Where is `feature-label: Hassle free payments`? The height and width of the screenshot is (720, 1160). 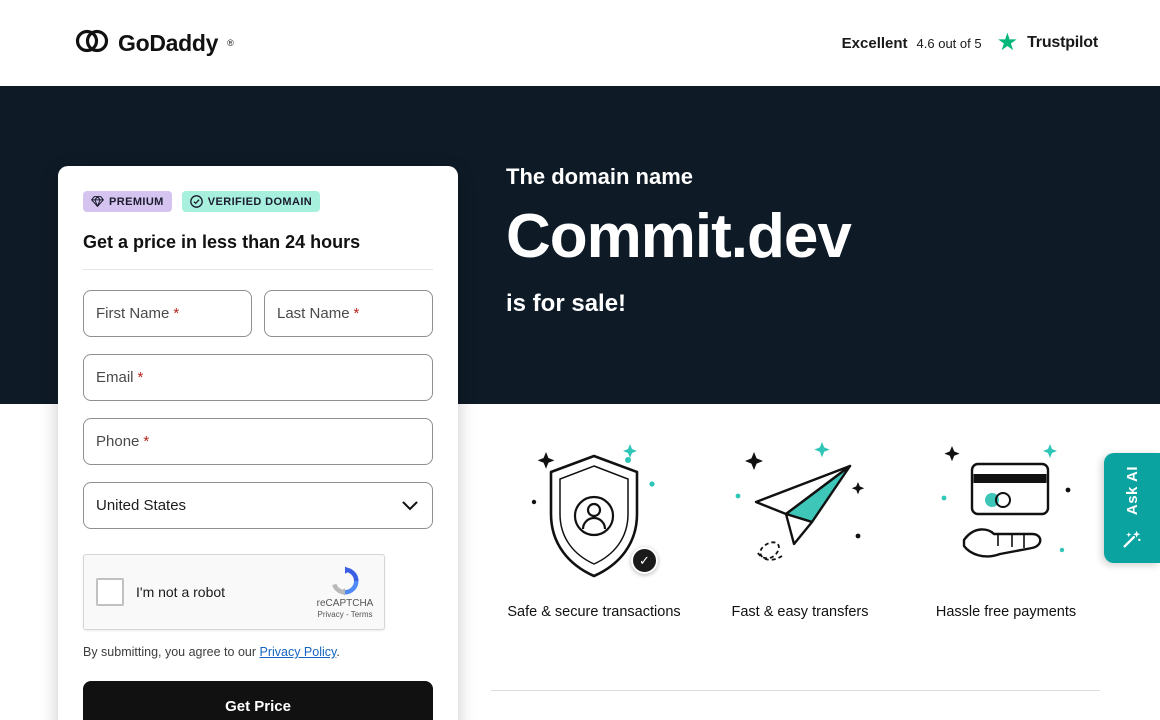 feature-label: Hassle free payments is located at coordinates (1006, 612).